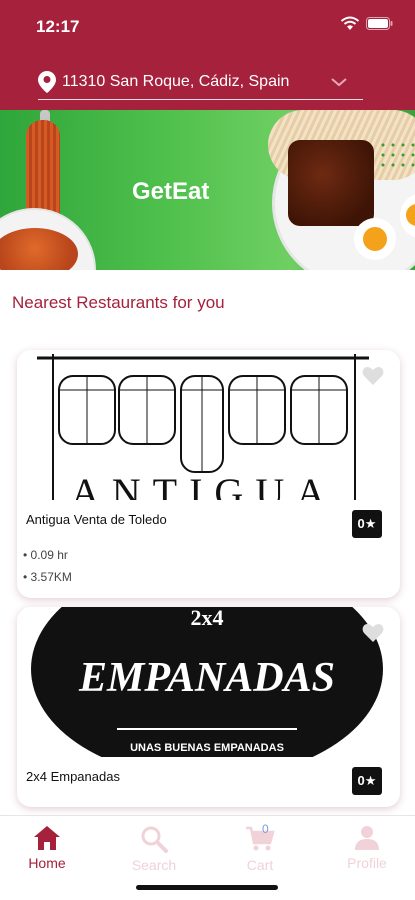 This screenshot has height=900, width=415. What do you see at coordinates (96, 519) in the screenshot?
I see `restaurant-name: Antigua Venta de Toledo` at bounding box center [96, 519].